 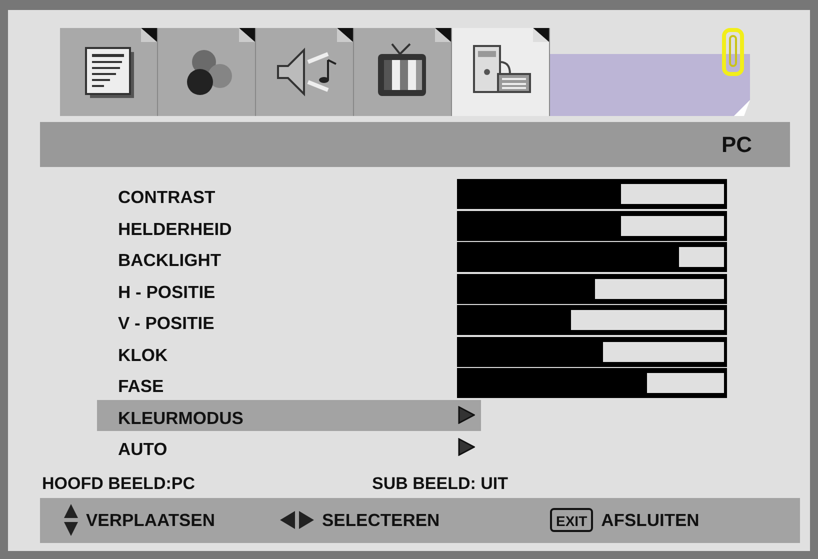 I want to click on left-right-arrows-icon, so click(x=297, y=520).